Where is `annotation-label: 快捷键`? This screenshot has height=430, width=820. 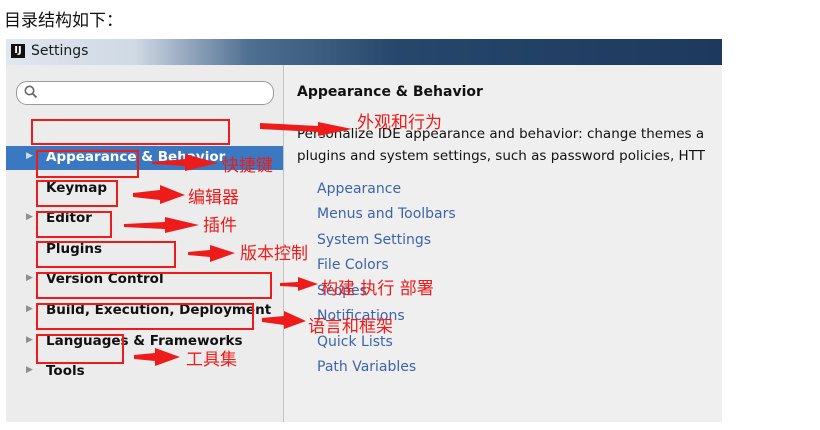 annotation-label: 快捷键 is located at coordinates (247, 166).